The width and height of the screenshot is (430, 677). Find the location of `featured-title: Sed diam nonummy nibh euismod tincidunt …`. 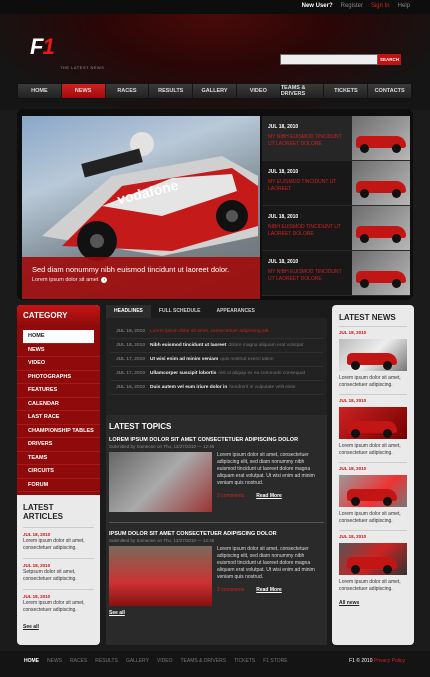

featured-title: Sed diam nonummy nibh euismod tincidunt … is located at coordinates (141, 270).